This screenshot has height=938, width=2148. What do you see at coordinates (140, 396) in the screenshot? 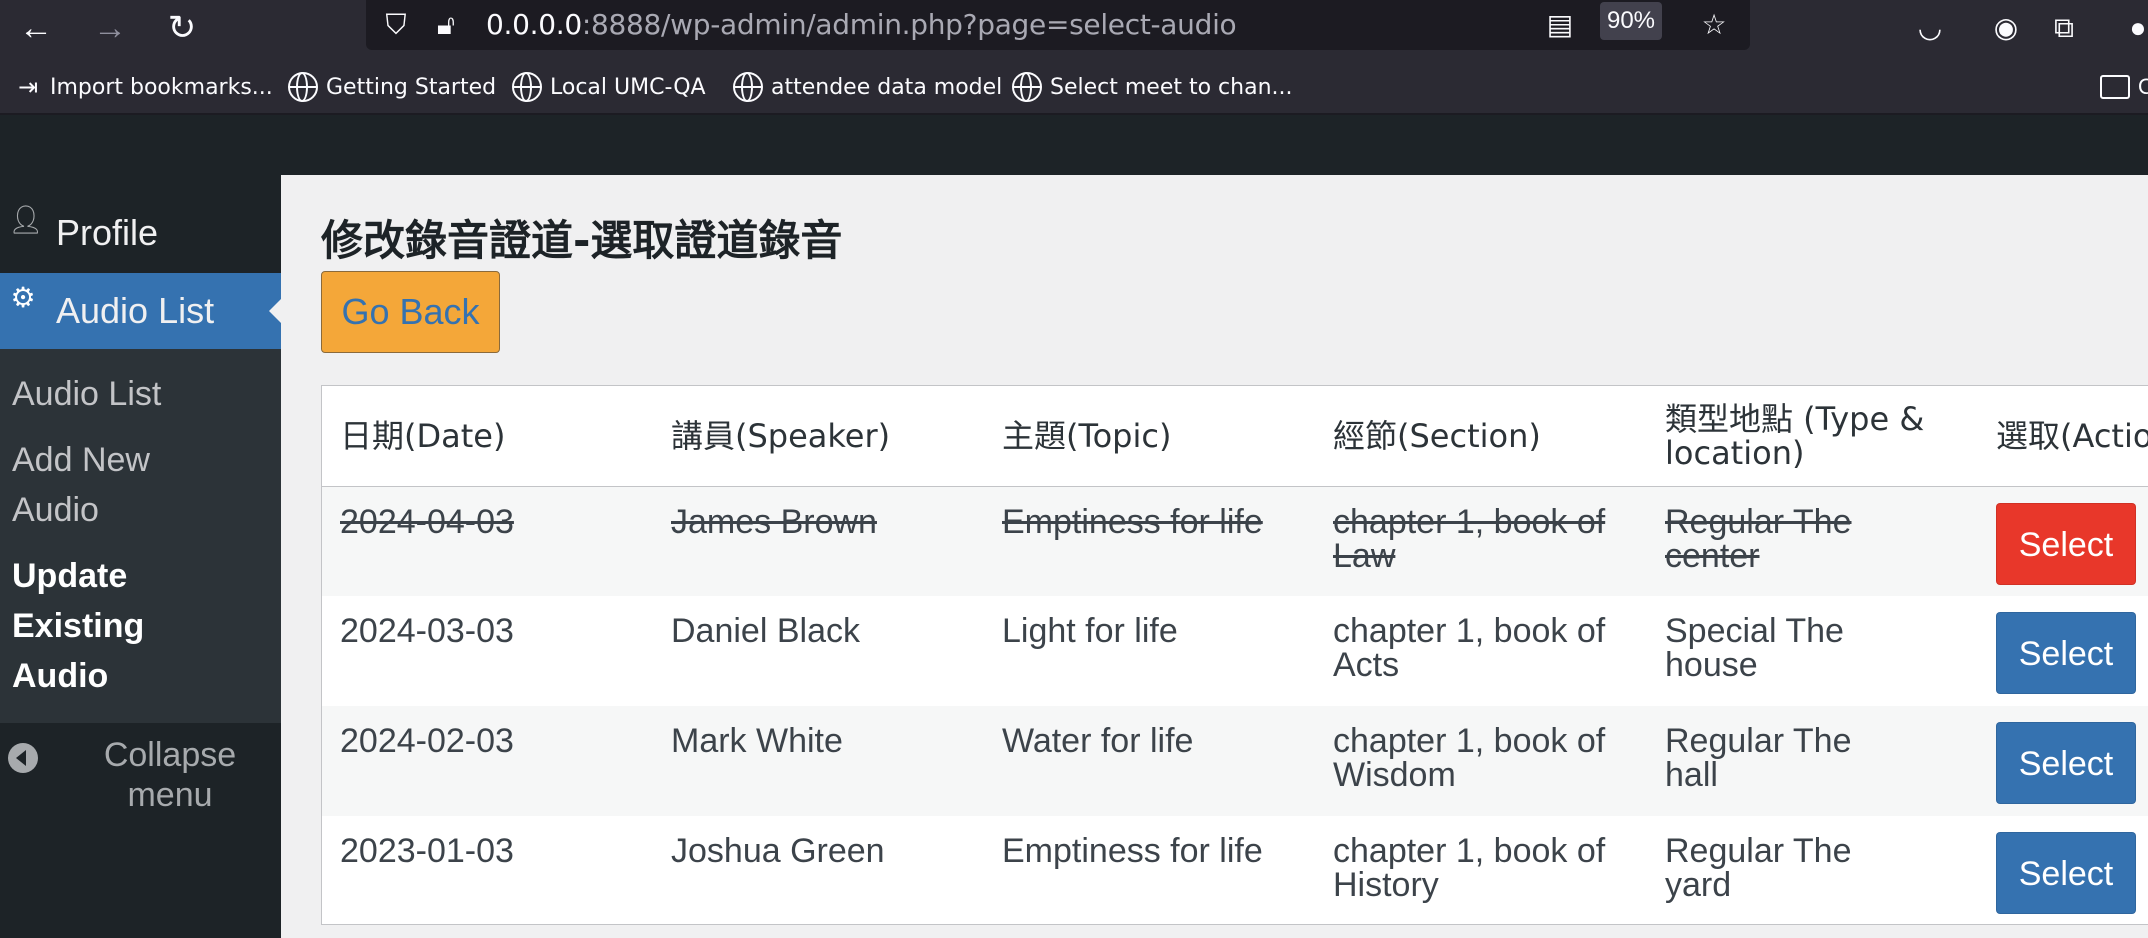
I see `submenu-audio-list: Audio List` at bounding box center [140, 396].